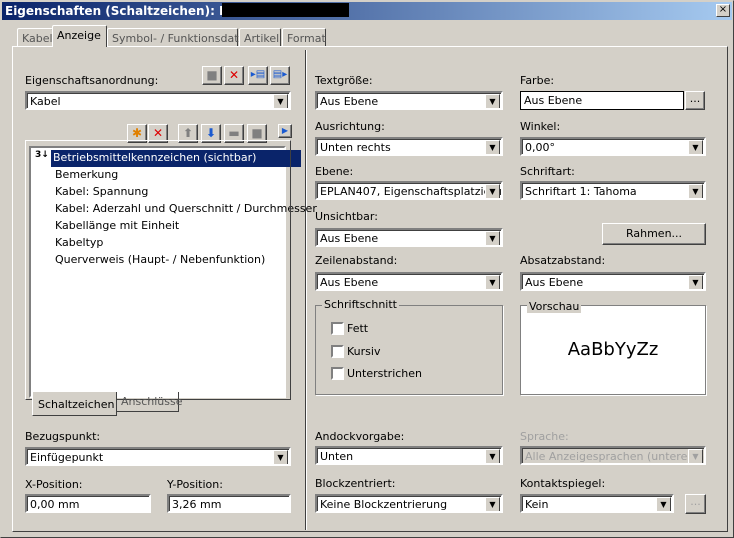 Image resolution: width=734 pixels, height=538 pixels. I want to click on underline-checkbox, so click(337, 373).